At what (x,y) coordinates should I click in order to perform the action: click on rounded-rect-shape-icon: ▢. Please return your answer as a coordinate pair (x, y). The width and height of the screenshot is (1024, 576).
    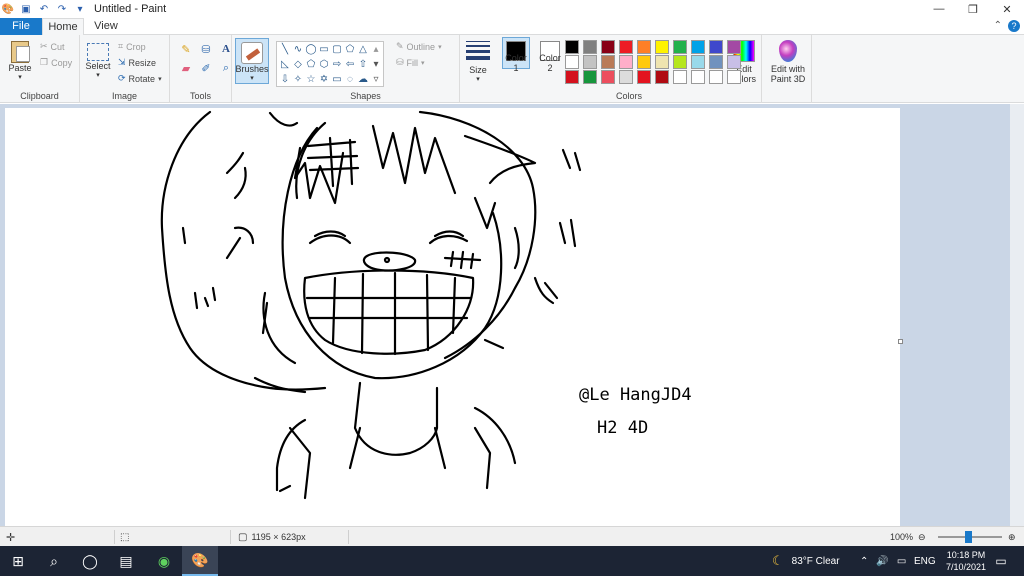
    Looking at the image, I should click on (337, 49).